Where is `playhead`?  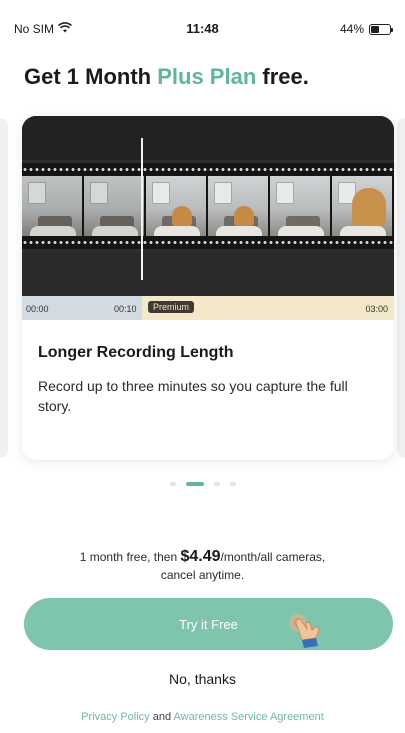 playhead is located at coordinates (142, 209).